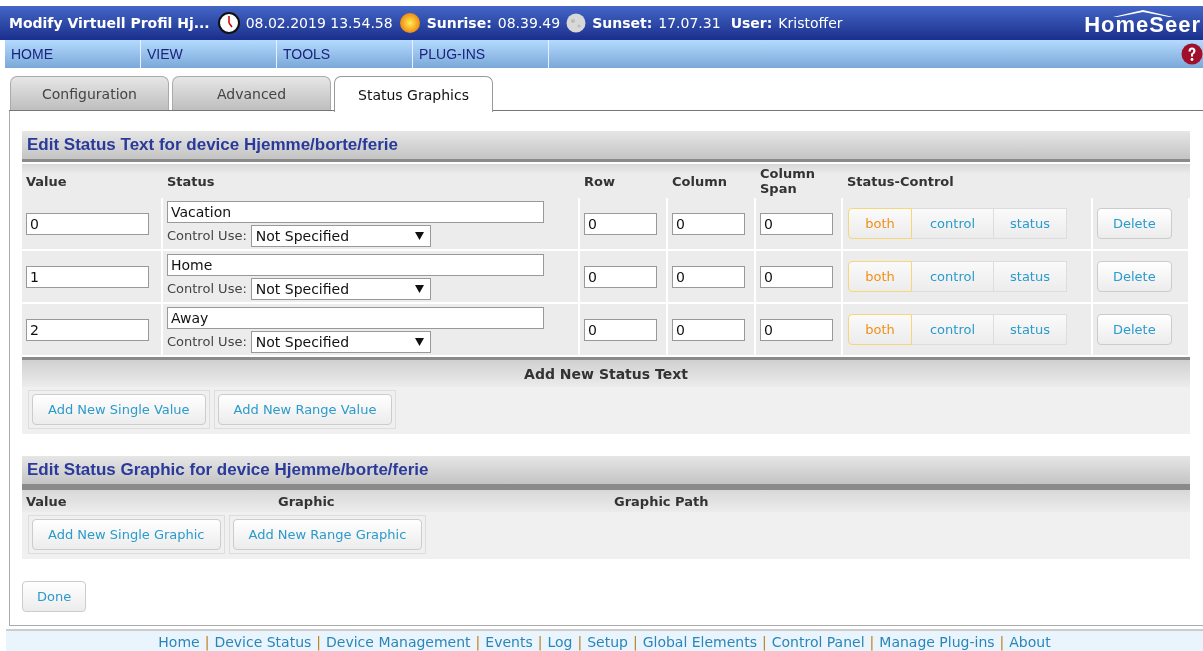 This screenshot has height=651, width=1203. Describe the element at coordinates (937, 642) in the screenshot. I see `footer-link: Manage Plug-ins` at that location.